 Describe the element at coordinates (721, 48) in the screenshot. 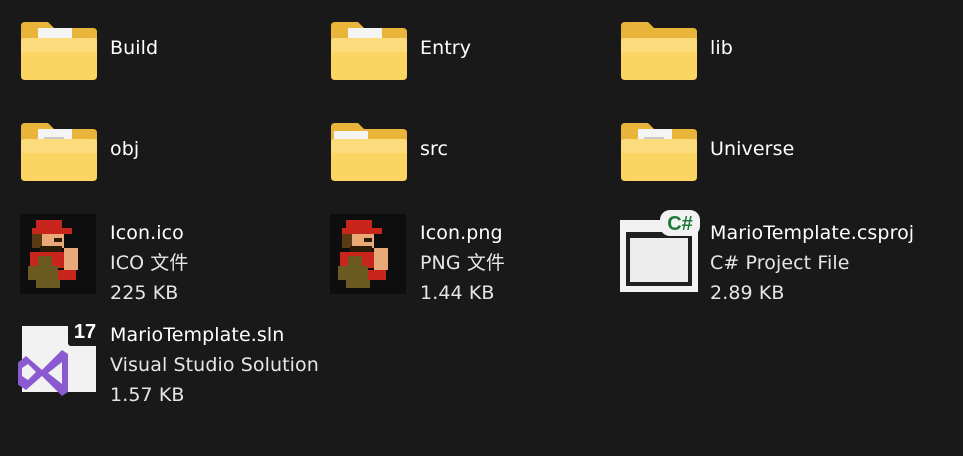

I see `item-name: lib` at that location.